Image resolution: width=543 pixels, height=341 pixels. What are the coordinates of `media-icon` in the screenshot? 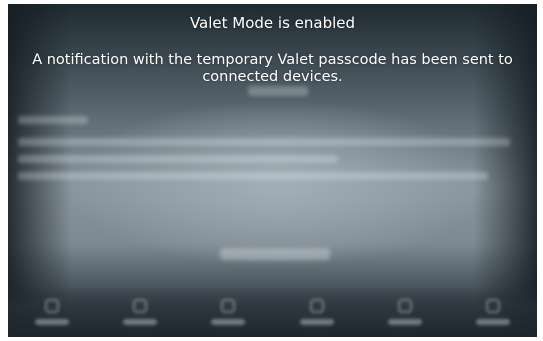 It's located at (404, 306).